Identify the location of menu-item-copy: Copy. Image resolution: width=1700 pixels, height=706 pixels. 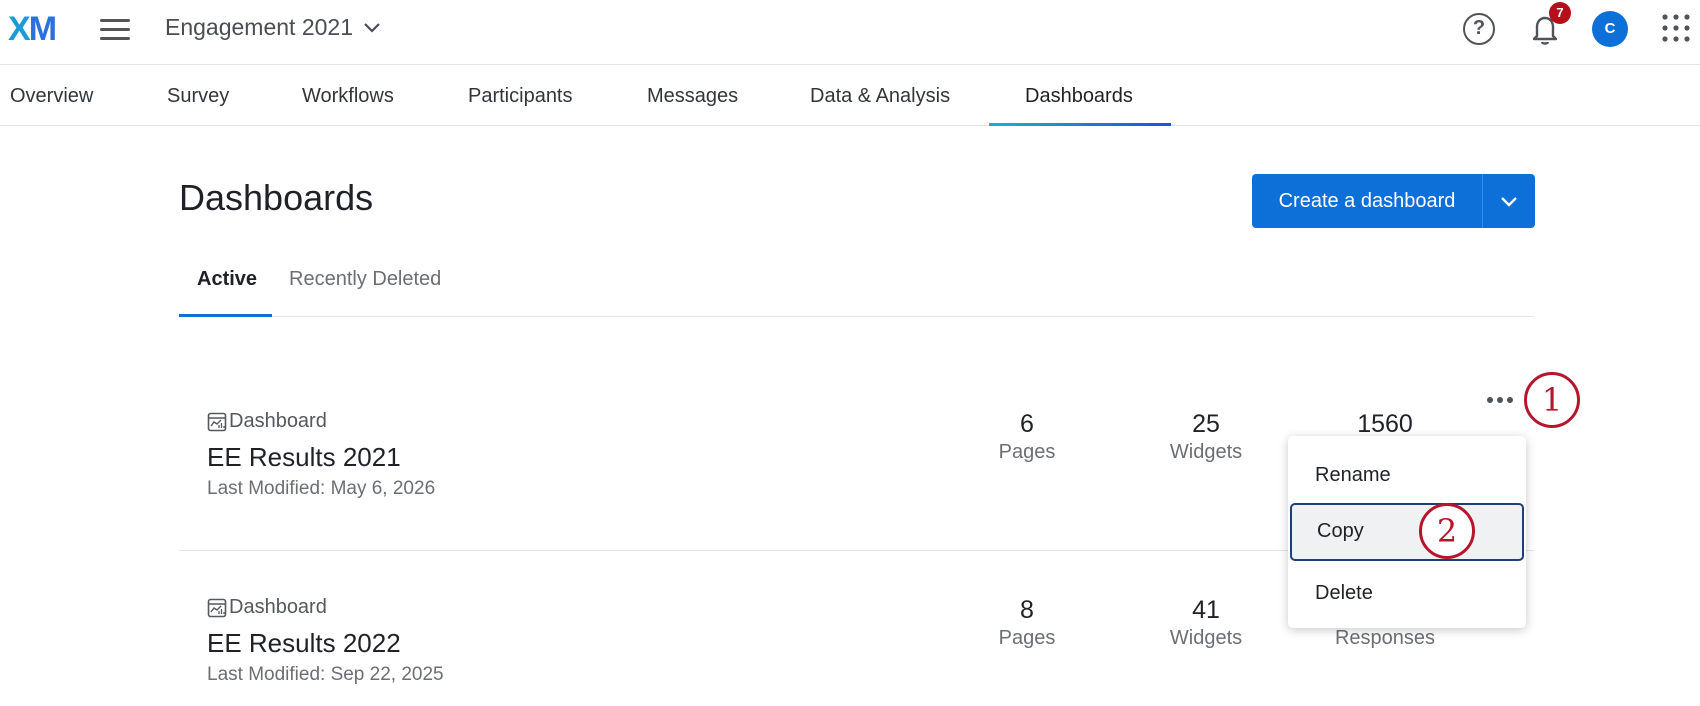
(1407, 532).